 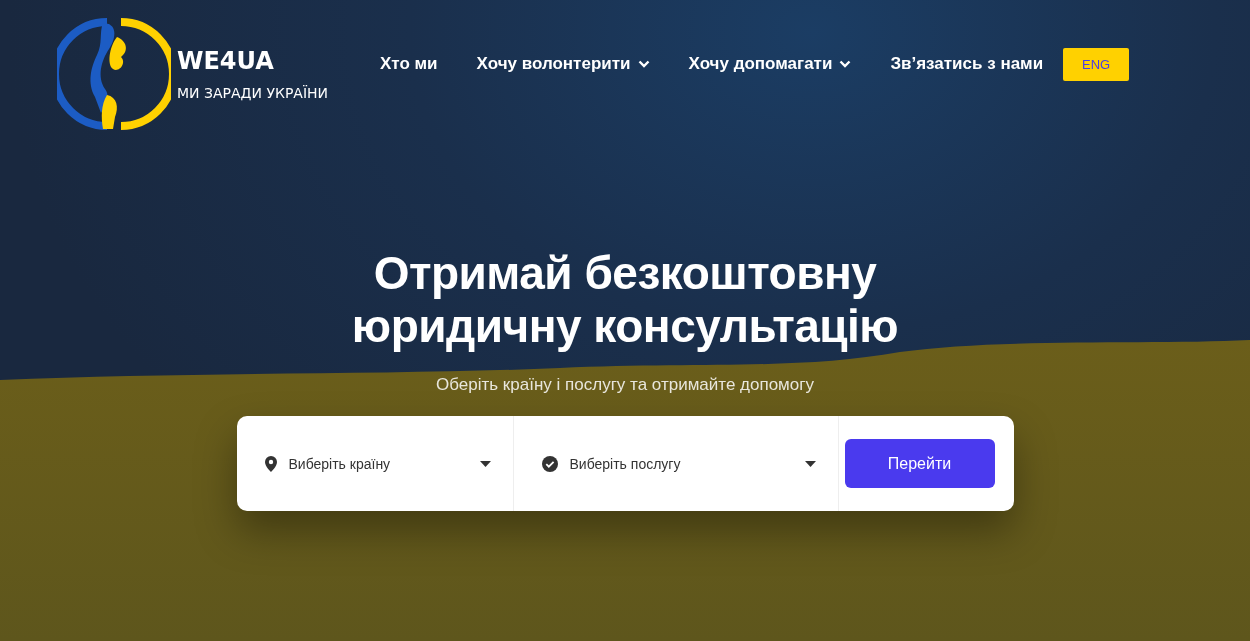 What do you see at coordinates (270, 463) in the screenshot?
I see `location-pin-icon` at bounding box center [270, 463].